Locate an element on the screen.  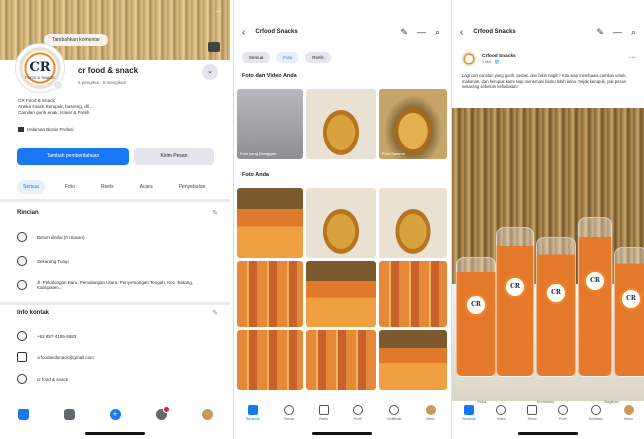
nav-video: Video is located at coordinates (501, 413).